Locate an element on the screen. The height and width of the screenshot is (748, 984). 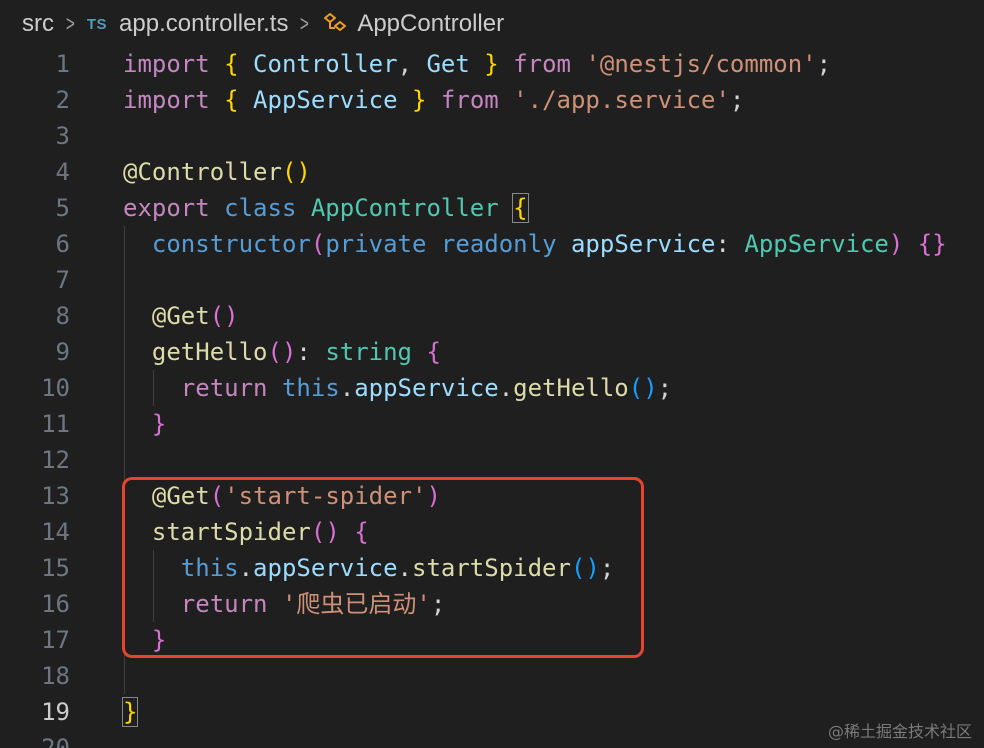
breadcrumb-folder: src is located at coordinates (38, 24).